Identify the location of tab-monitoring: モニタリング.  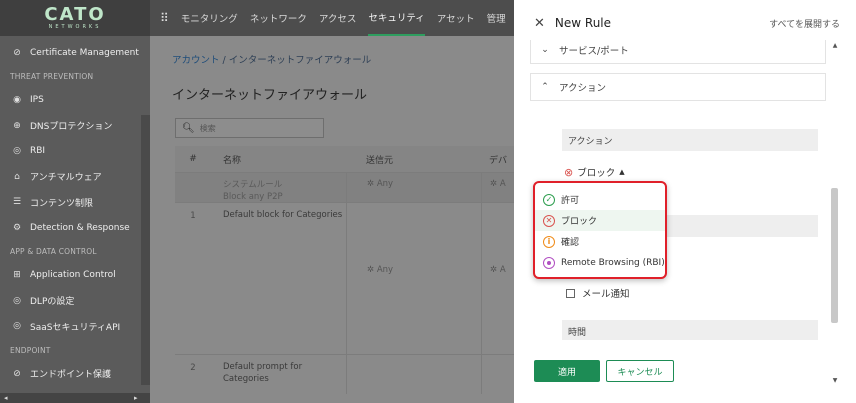
(209, 18).